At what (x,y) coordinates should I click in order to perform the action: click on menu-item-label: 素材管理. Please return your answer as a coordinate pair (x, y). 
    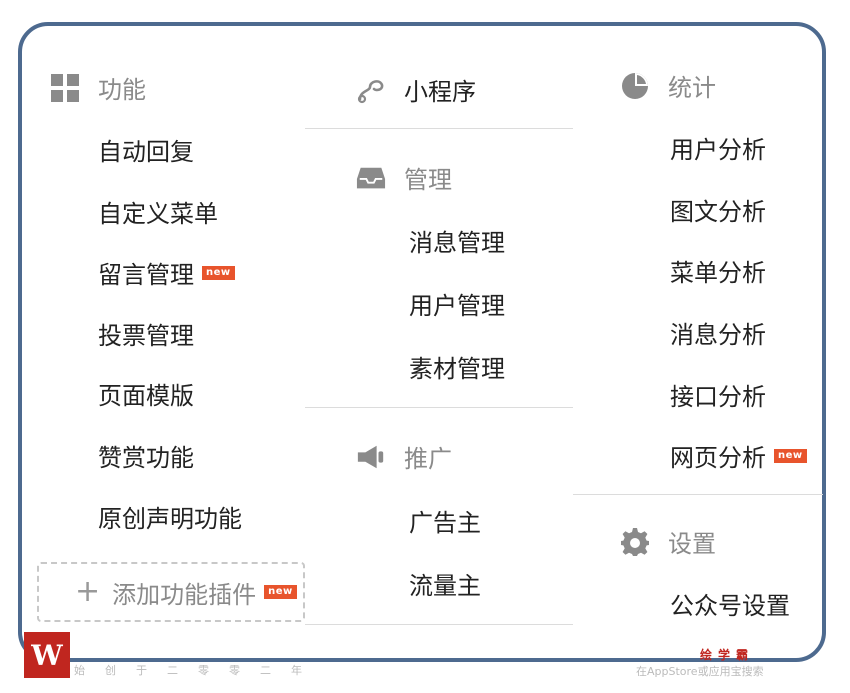
    Looking at the image, I should click on (457, 369).